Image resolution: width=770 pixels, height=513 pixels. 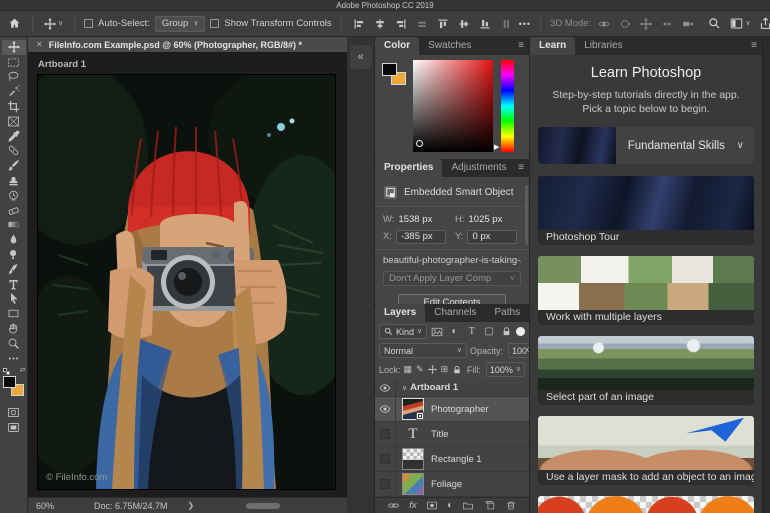 What do you see at coordinates (14, 269) in the screenshot?
I see `pen-tool` at bounding box center [14, 269].